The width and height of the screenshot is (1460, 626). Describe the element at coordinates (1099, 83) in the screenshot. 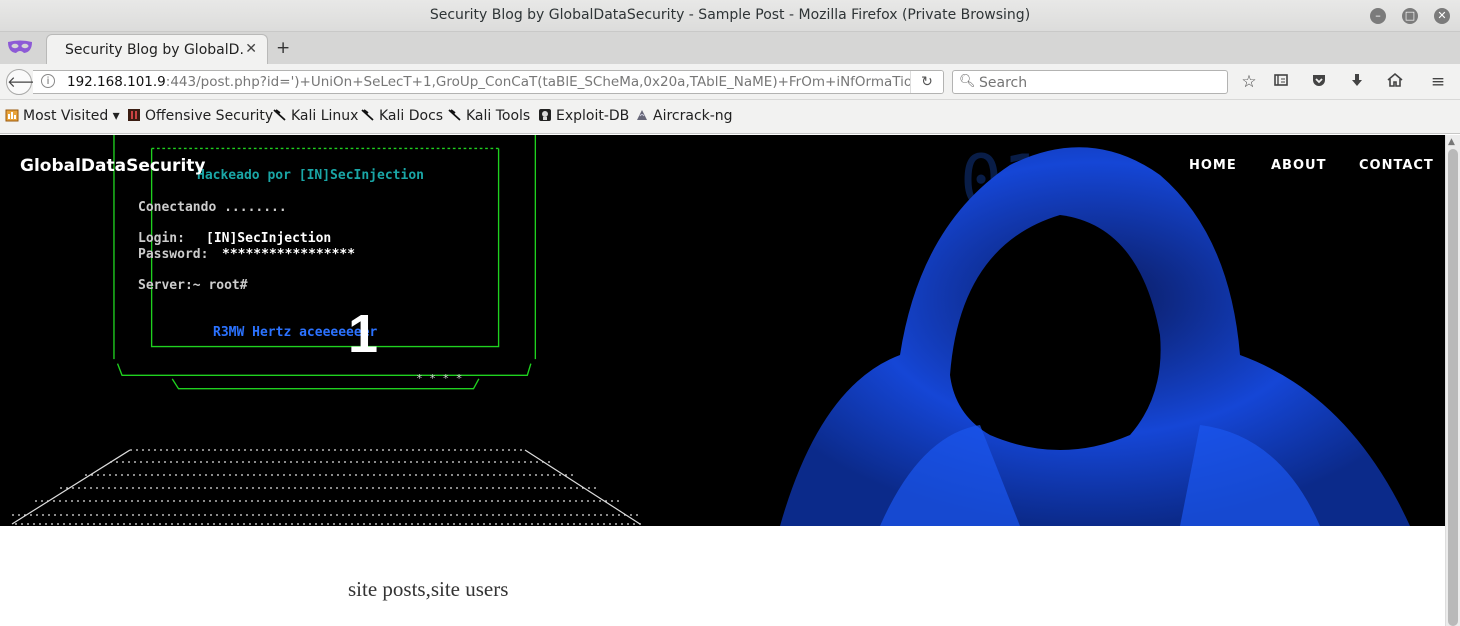

I see `search-input` at that location.